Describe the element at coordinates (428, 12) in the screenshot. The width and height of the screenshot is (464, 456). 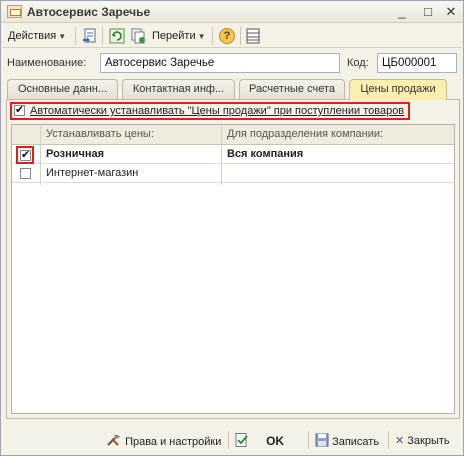
I see `maximize-button: □` at that location.